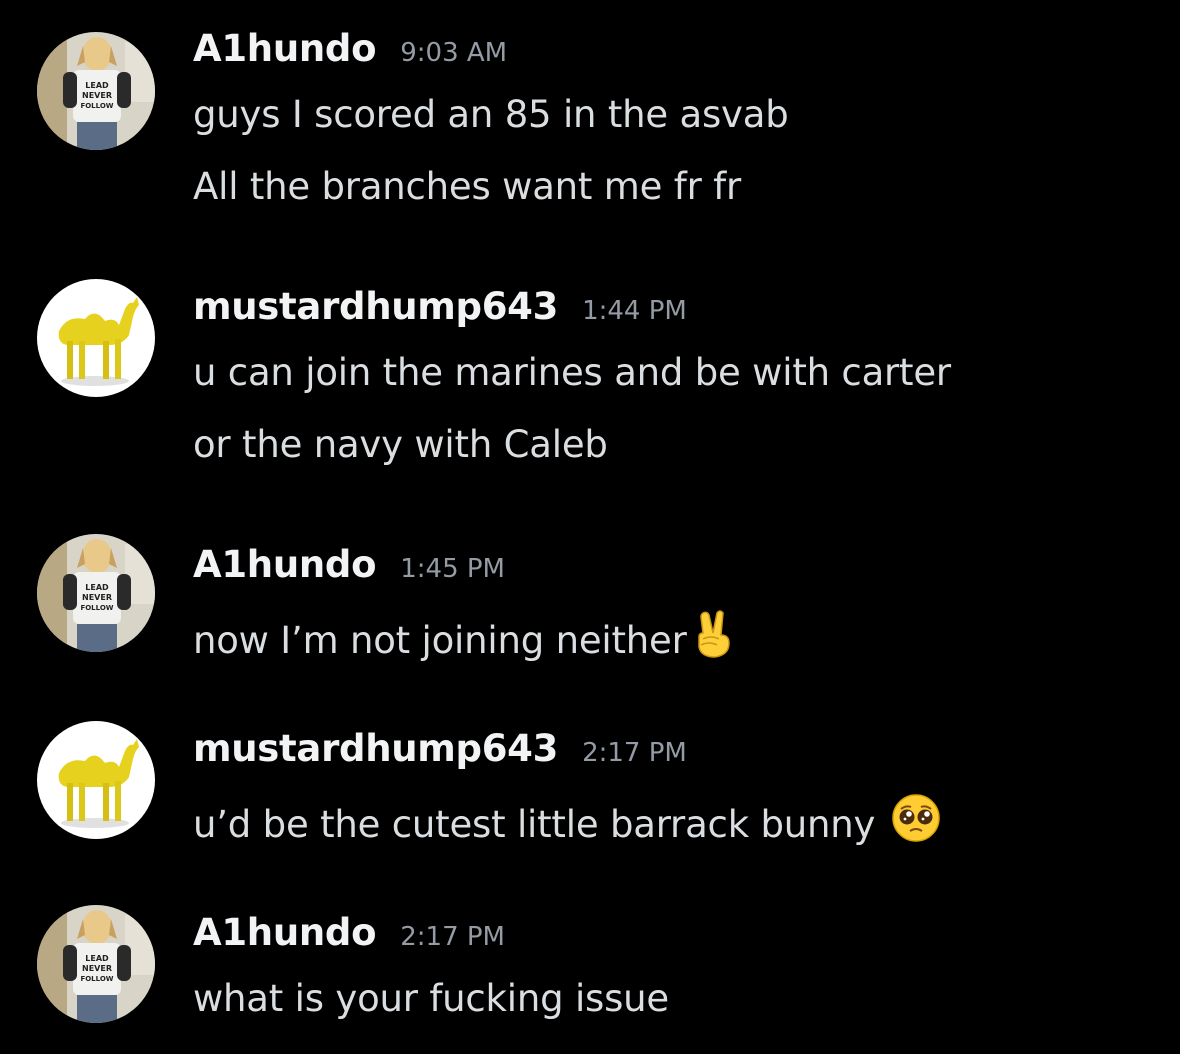 Image resolution: width=1180 pixels, height=1054 pixels. Describe the element at coordinates (491, 114) in the screenshot. I see `message-text: guys I scored an 85 in the asvab` at that location.